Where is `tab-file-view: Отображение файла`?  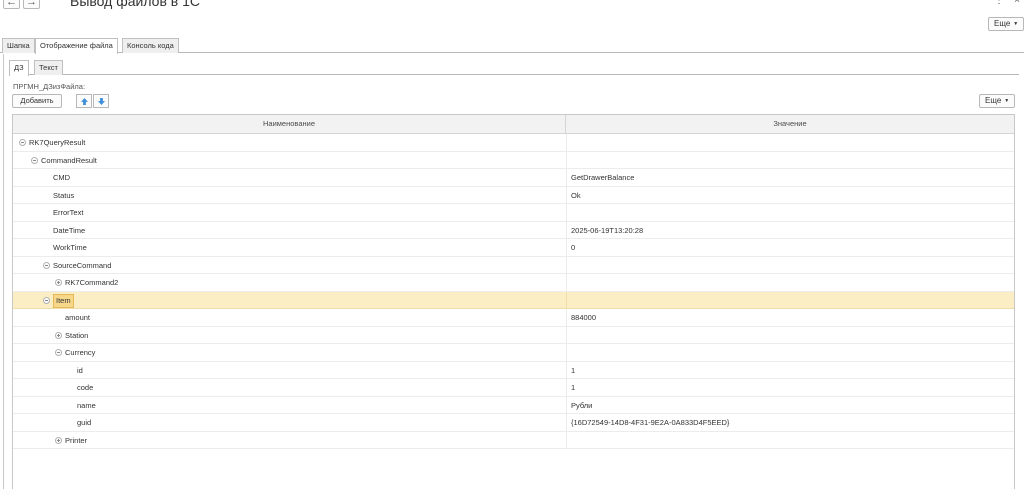 tab-file-view: Отображение файла is located at coordinates (76, 46).